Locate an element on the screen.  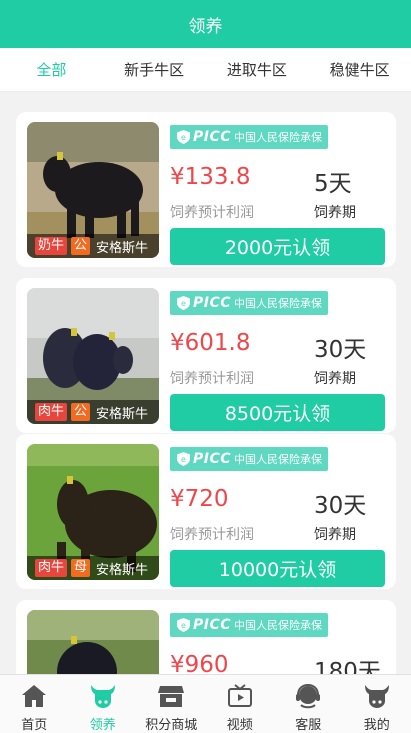
expected-profit: ¥601.8 is located at coordinates (210, 343).